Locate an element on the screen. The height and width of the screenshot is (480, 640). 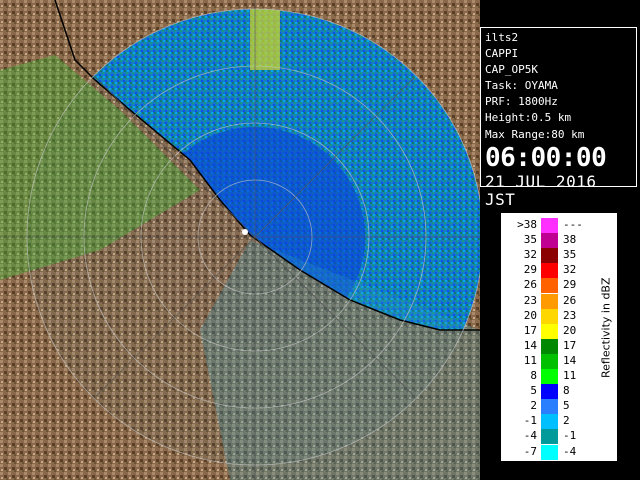
legend-upper-bound: 20 is located at coordinates (570, 330).